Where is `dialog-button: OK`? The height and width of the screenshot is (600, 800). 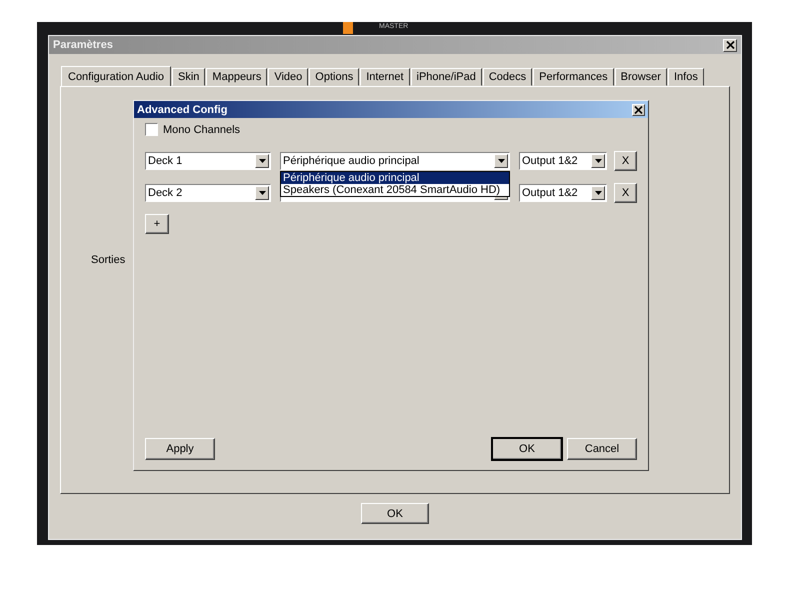 dialog-button: OK is located at coordinates (527, 449).